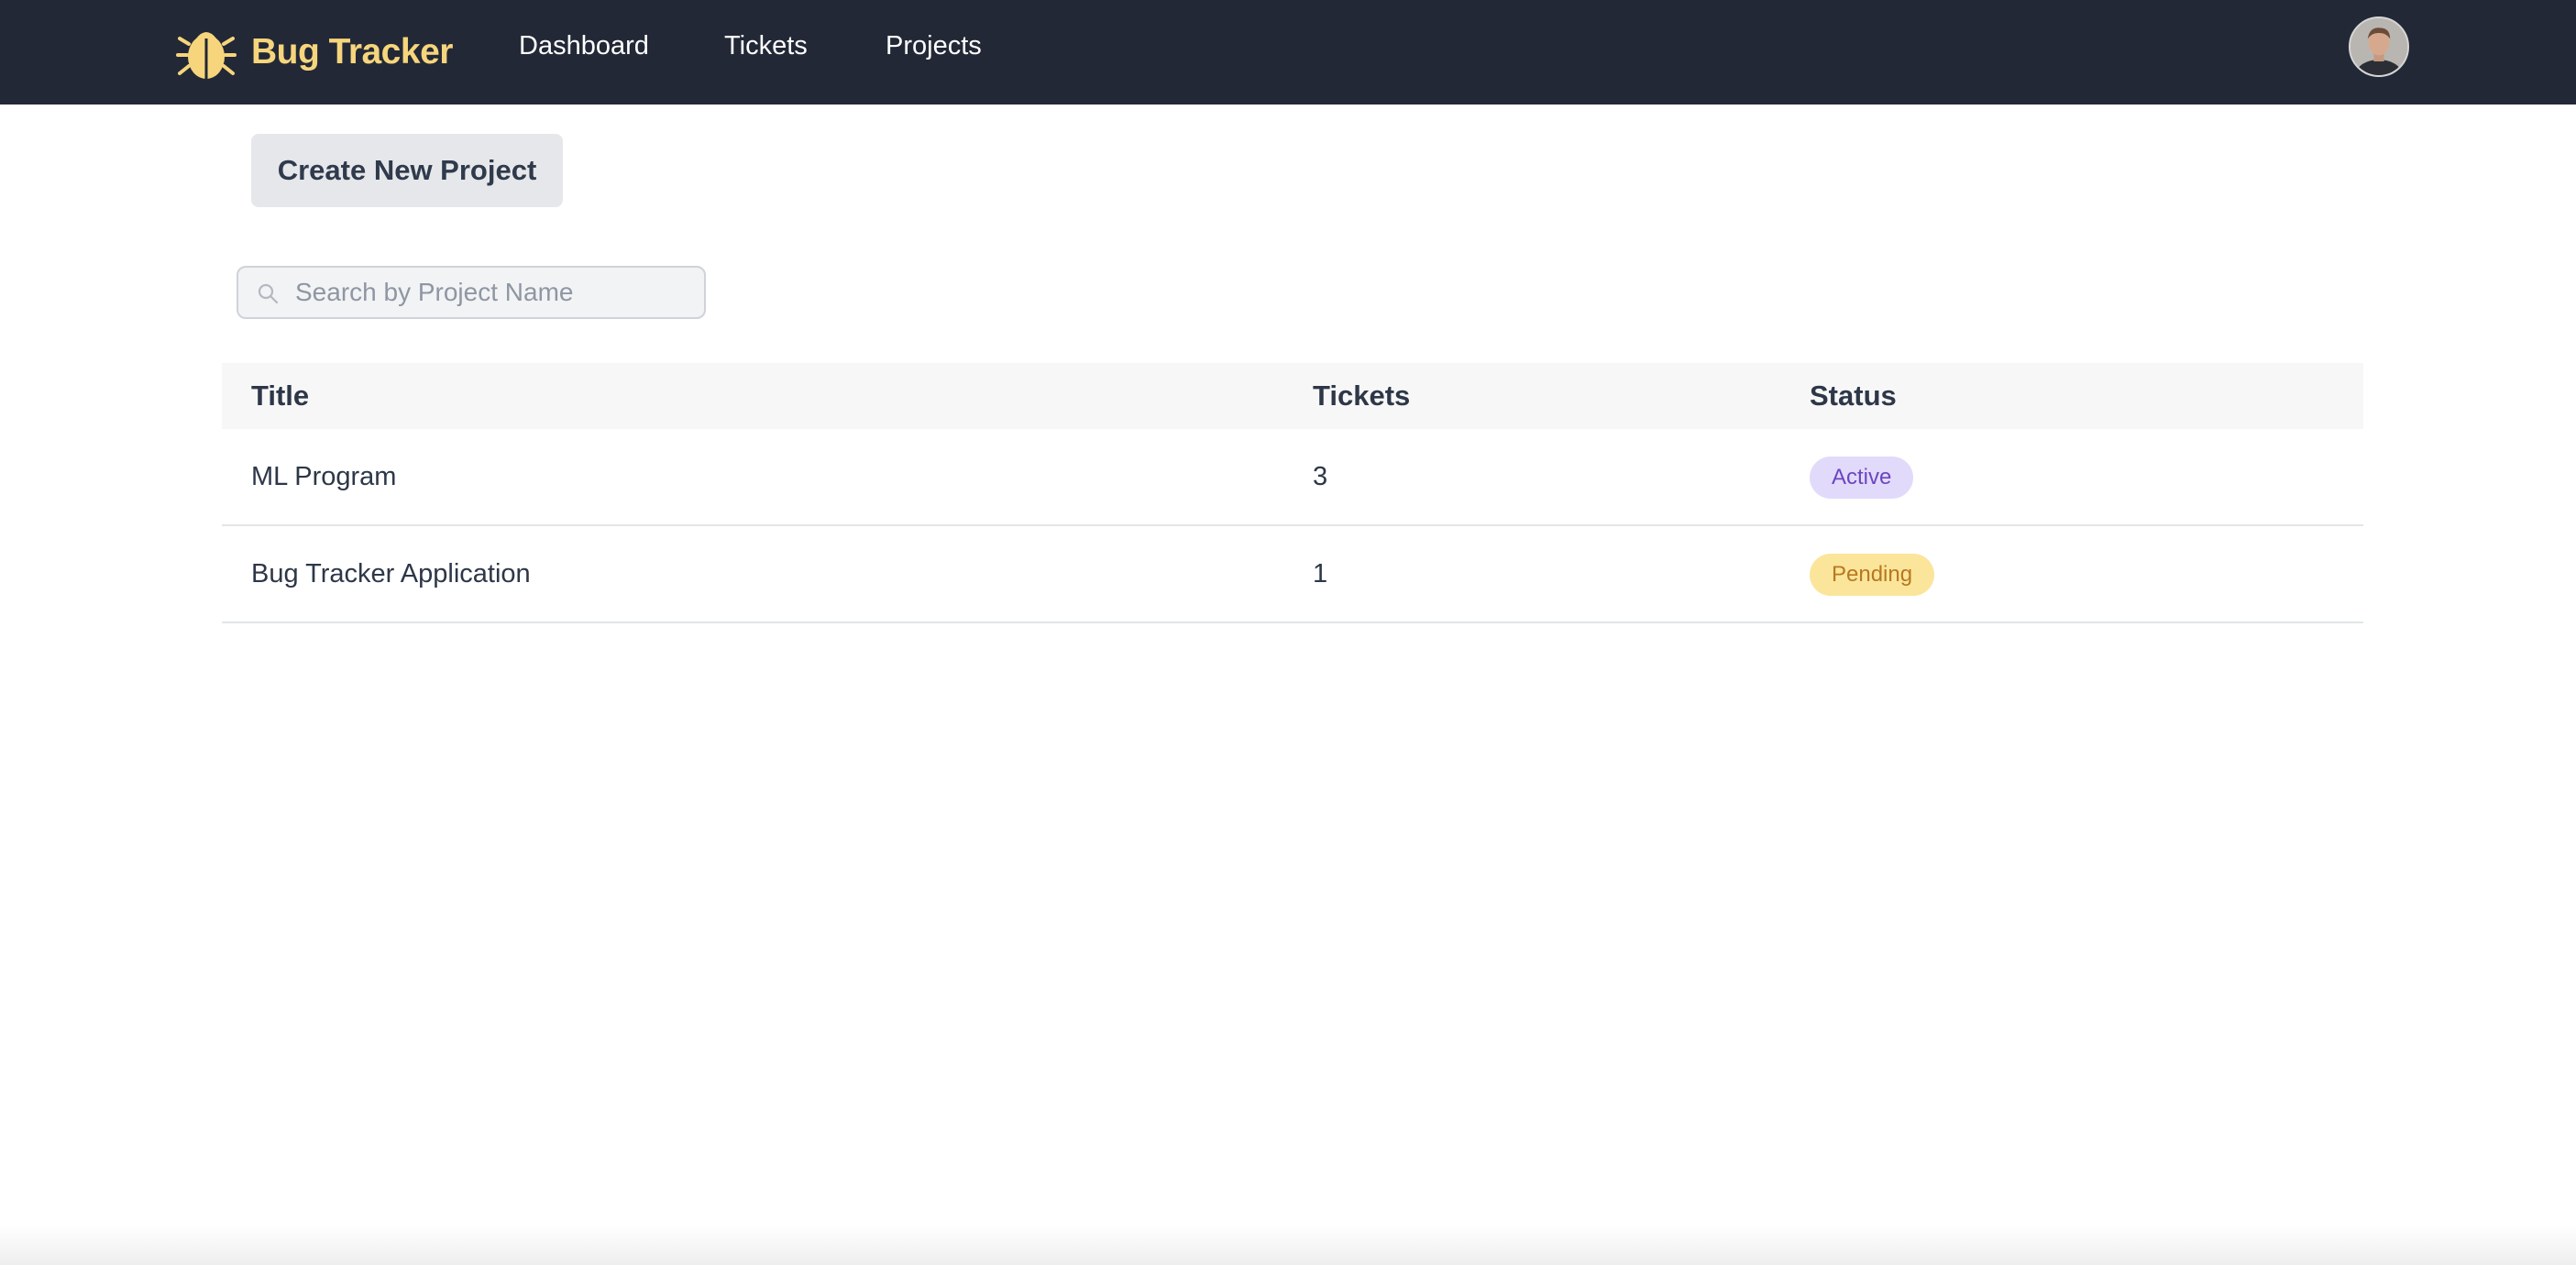  I want to click on nav-dashboard: Dashboard, so click(584, 46).